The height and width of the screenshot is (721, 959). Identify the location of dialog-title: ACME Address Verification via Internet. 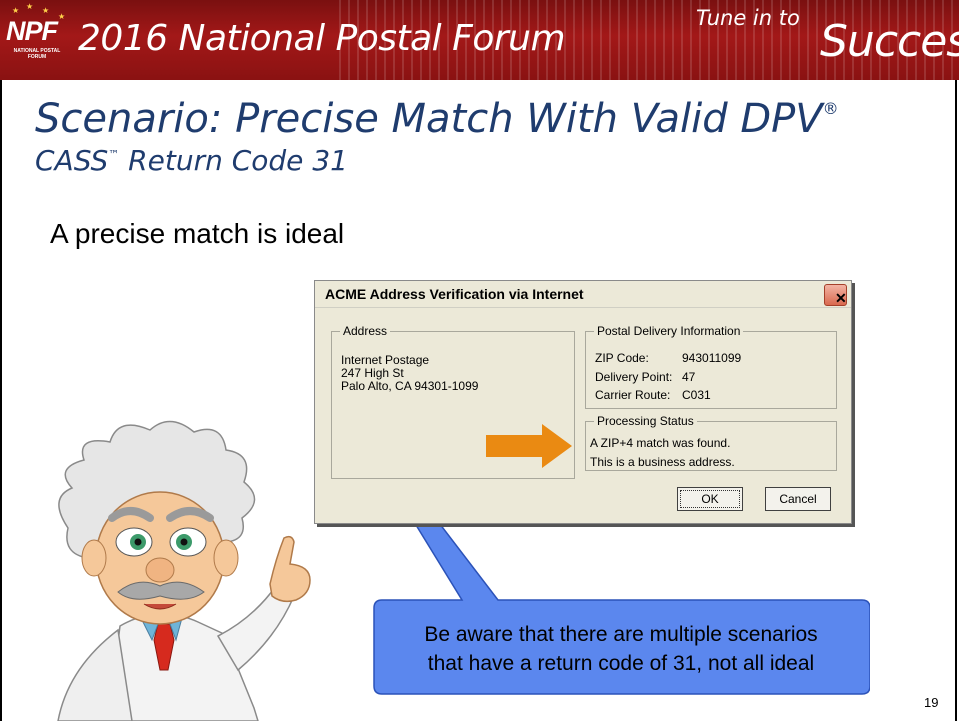
(454, 294).